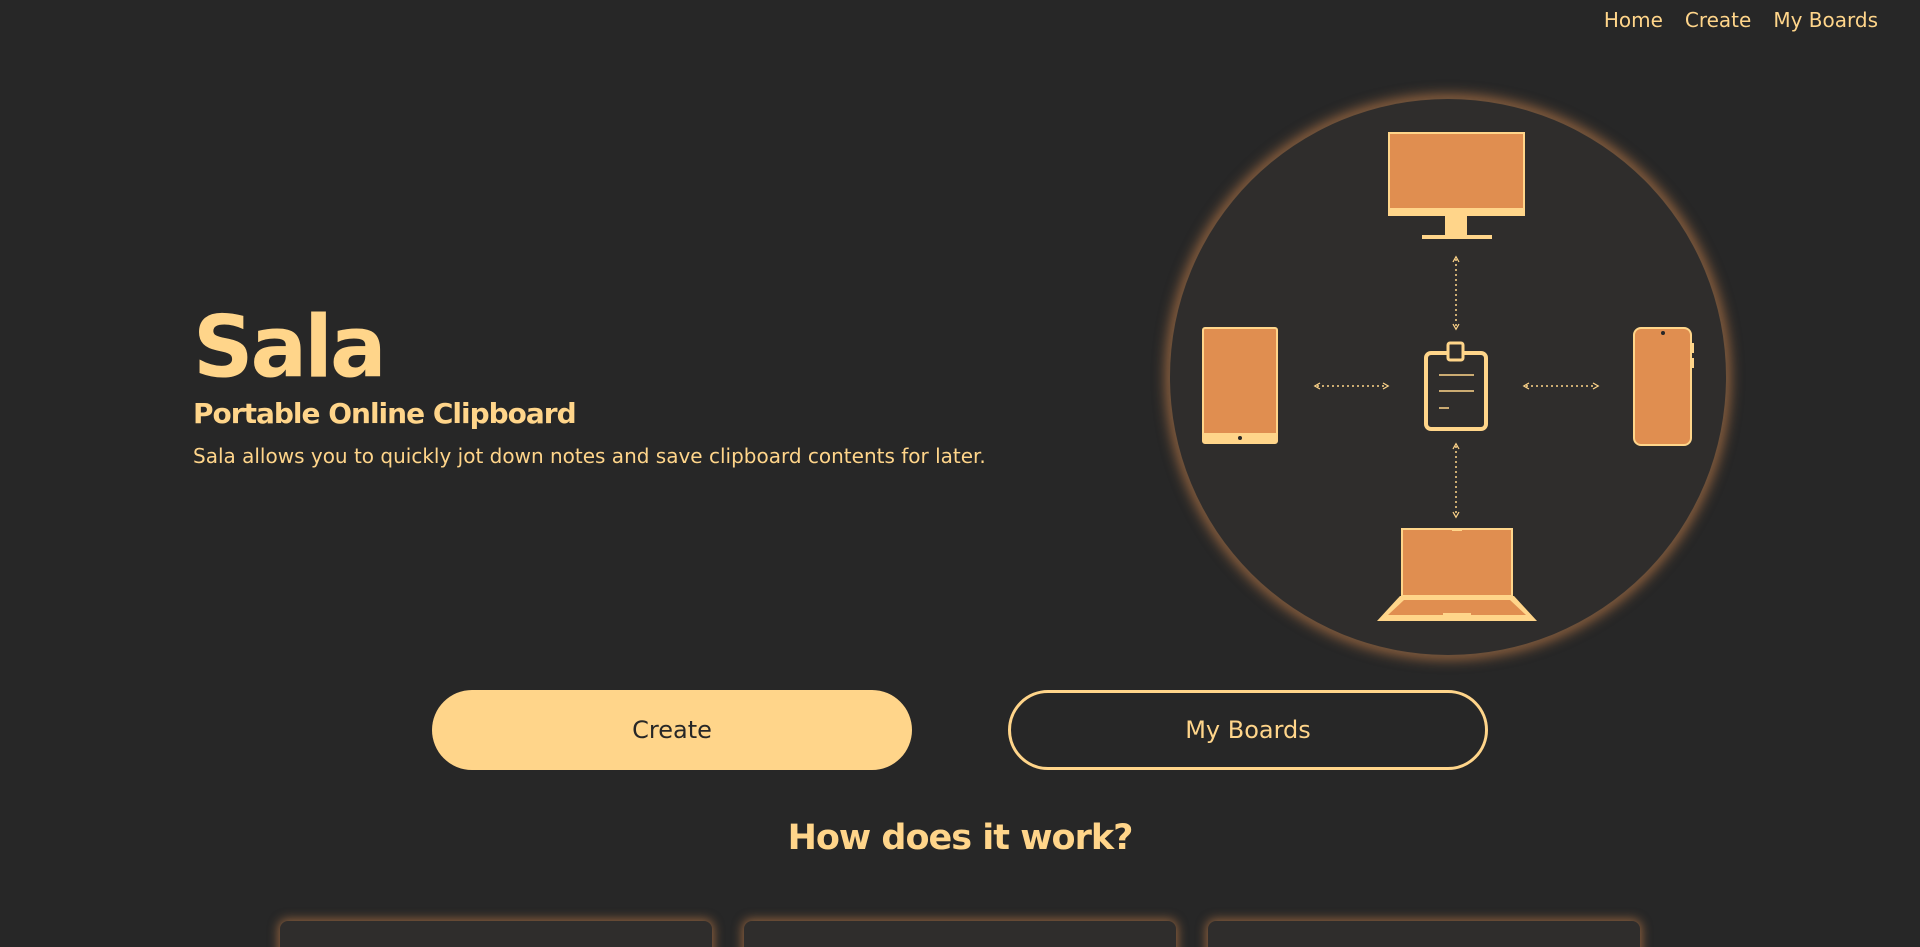 This screenshot has height=947, width=1920. Describe the element at coordinates (672, 730) in the screenshot. I see `create-button: Create` at that location.